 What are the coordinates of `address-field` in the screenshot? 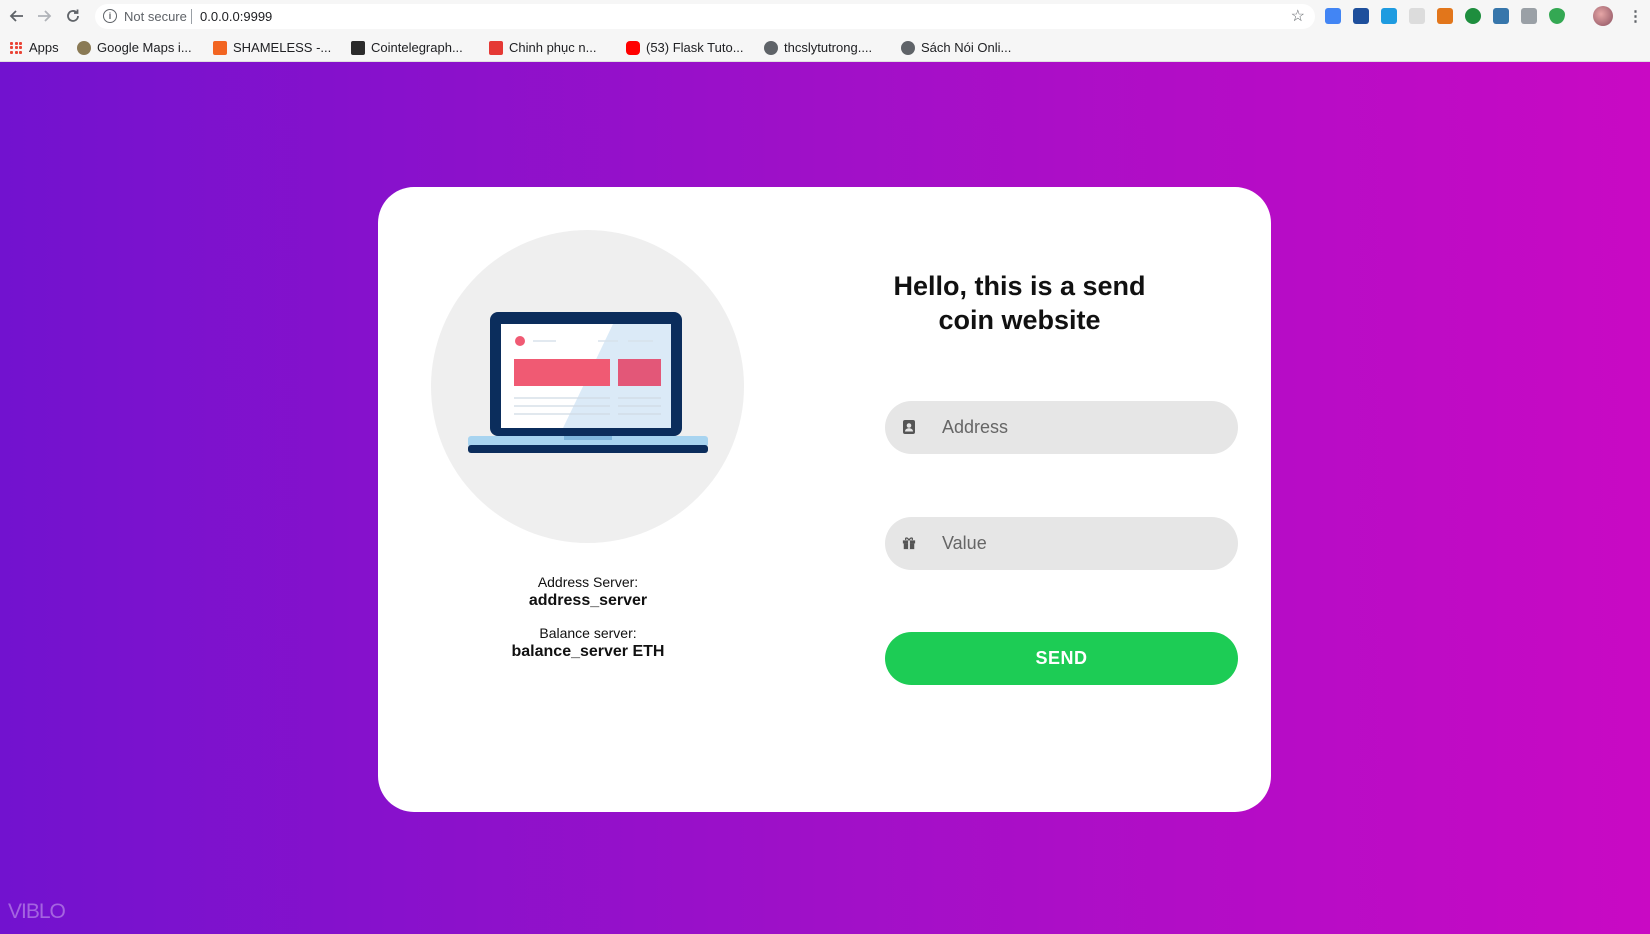 It's located at (1061, 427).